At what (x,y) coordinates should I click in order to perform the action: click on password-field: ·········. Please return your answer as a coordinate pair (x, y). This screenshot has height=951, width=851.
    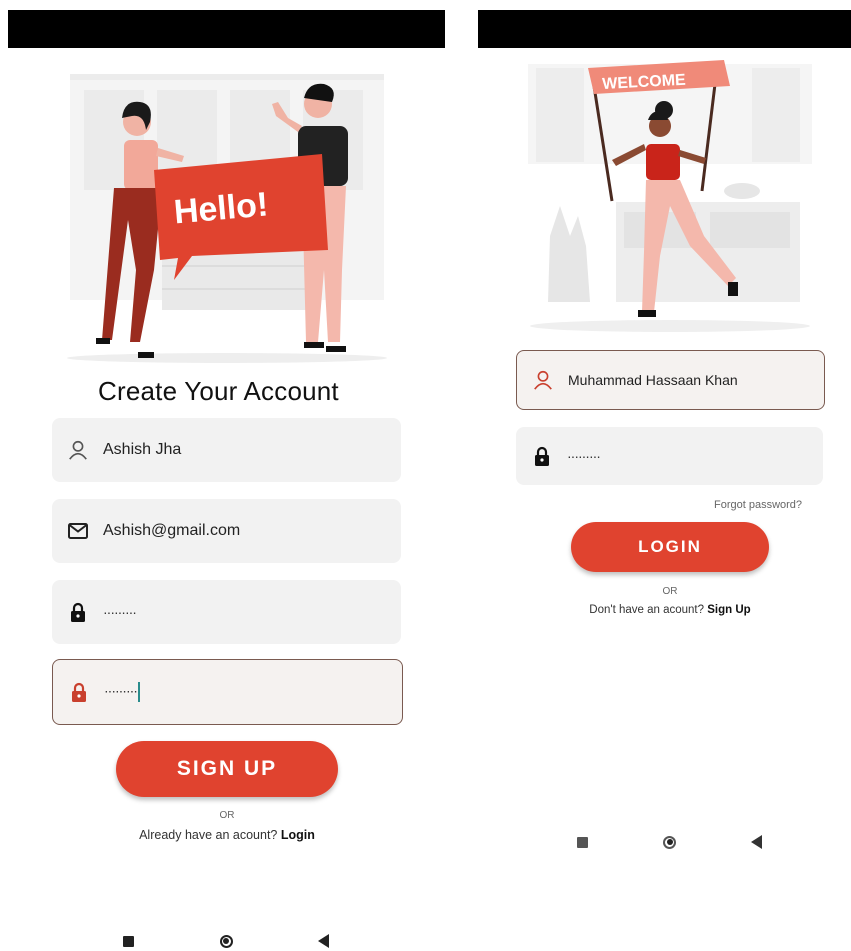
    Looking at the image, I should click on (226, 612).